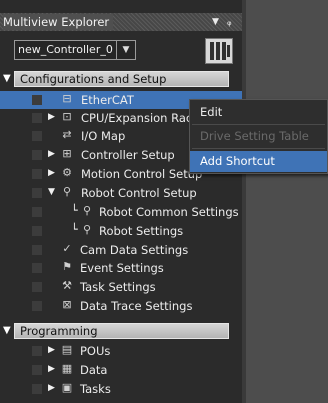 The height and width of the screenshot is (403, 328). I want to click on tree-item-label: Data, so click(94, 370).